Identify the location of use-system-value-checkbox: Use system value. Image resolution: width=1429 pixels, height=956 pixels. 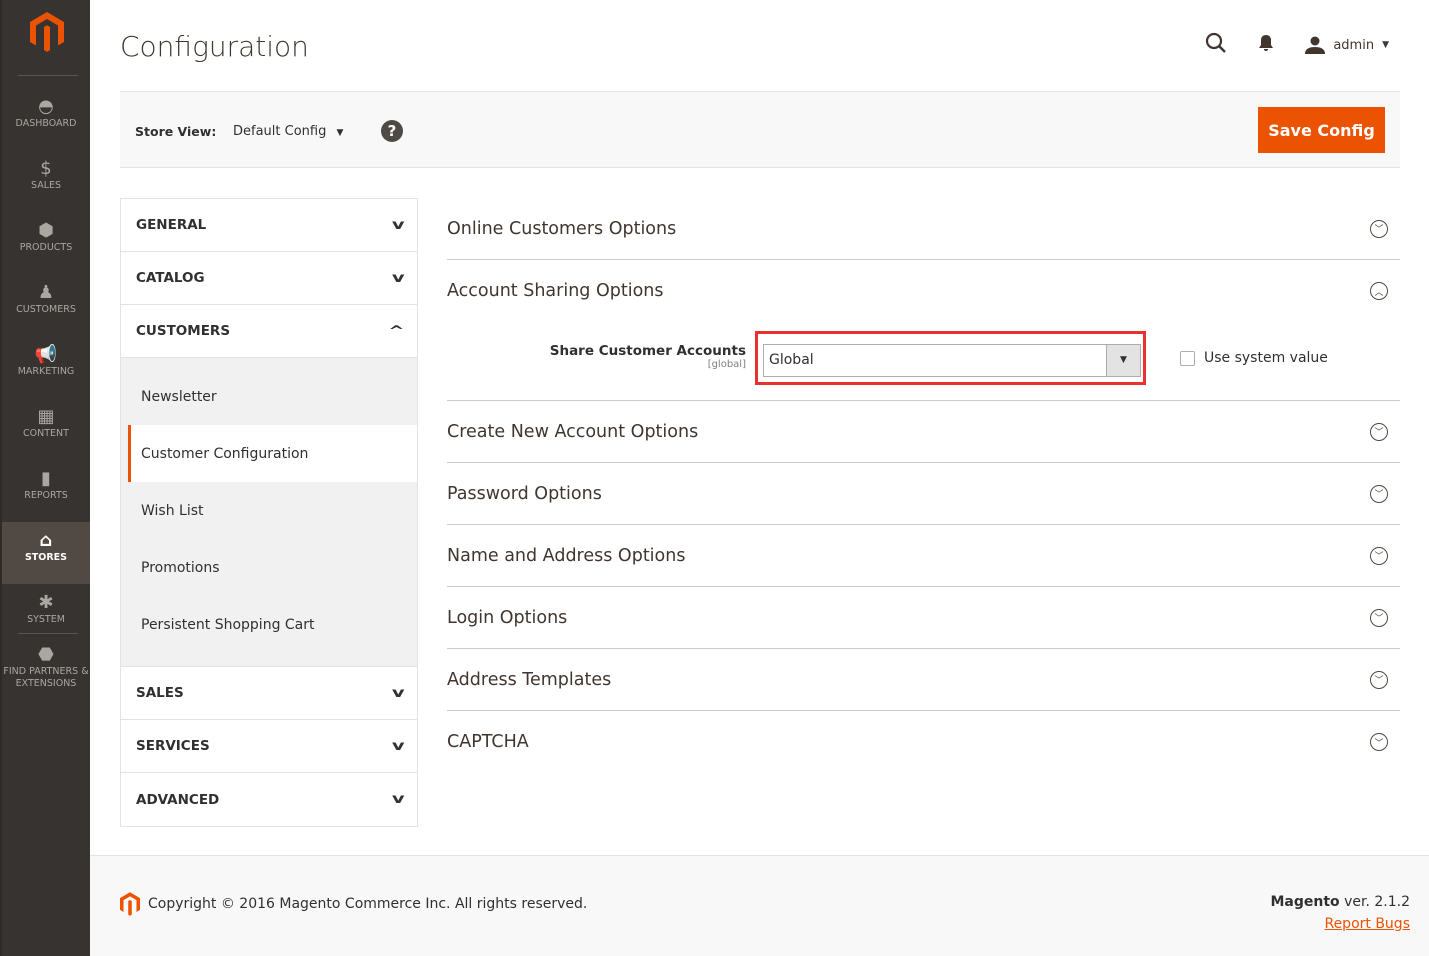
(1254, 358).